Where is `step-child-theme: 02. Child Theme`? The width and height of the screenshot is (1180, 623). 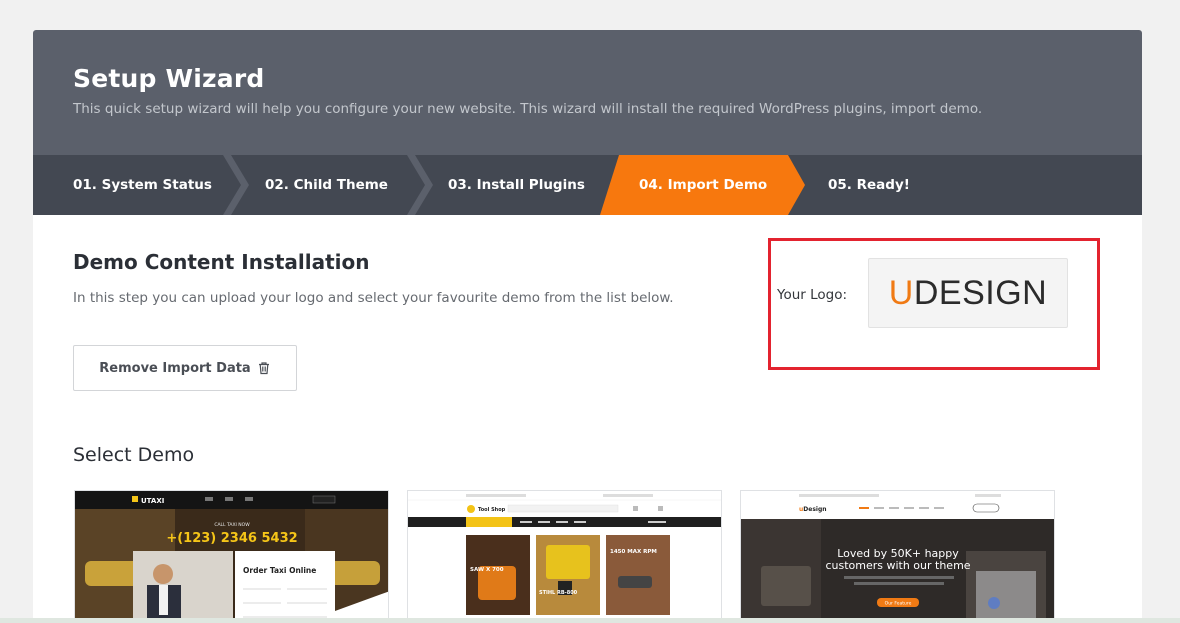
step-child-theme: 02. Child Theme is located at coordinates (326, 185).